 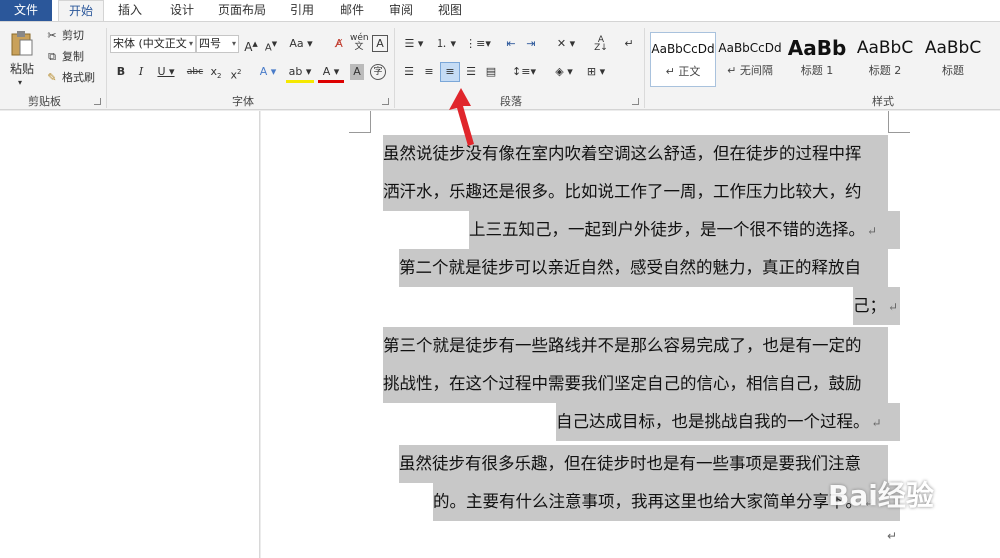 I want to click on ribbon-tab-bar: 文件 开始 插入 设计 页面布局 引用 邮件 审阅 视图, so click(x=500, y=11).